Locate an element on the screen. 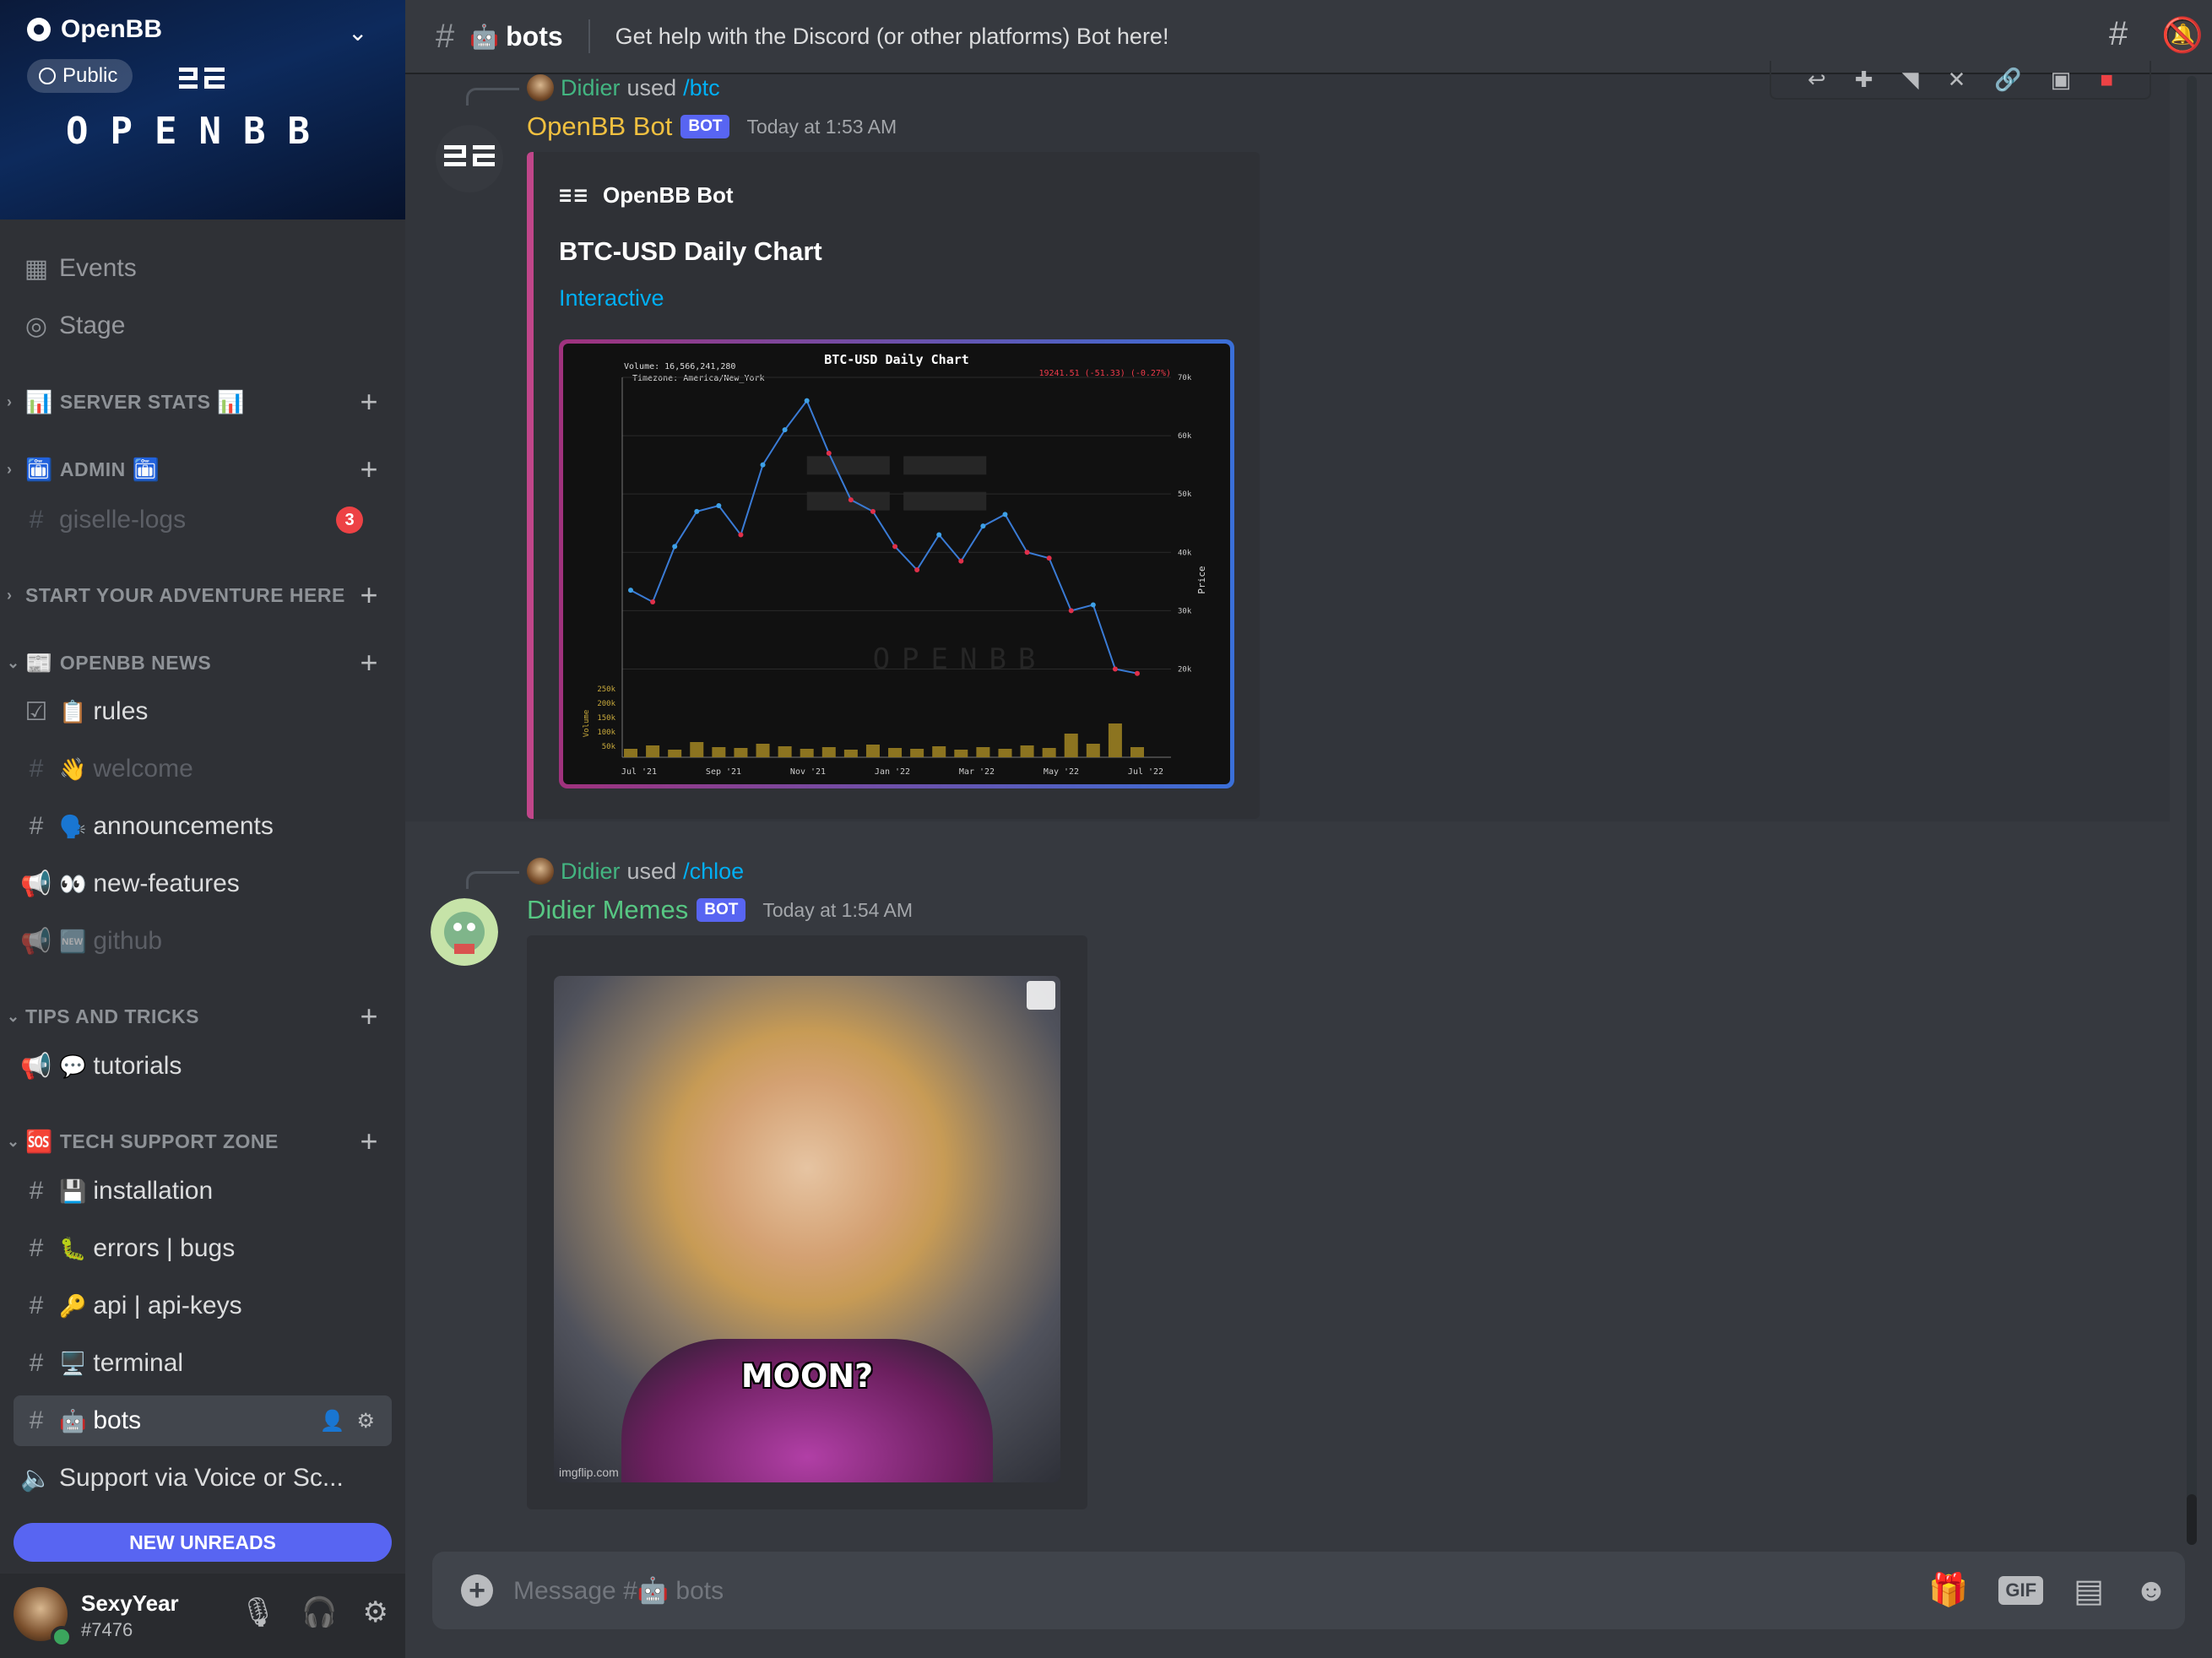 The width and height of the screenshot is (2212, 1658). sidebar-item-new-features: 📢 👀 new-features is located at coordinates (203, 884).